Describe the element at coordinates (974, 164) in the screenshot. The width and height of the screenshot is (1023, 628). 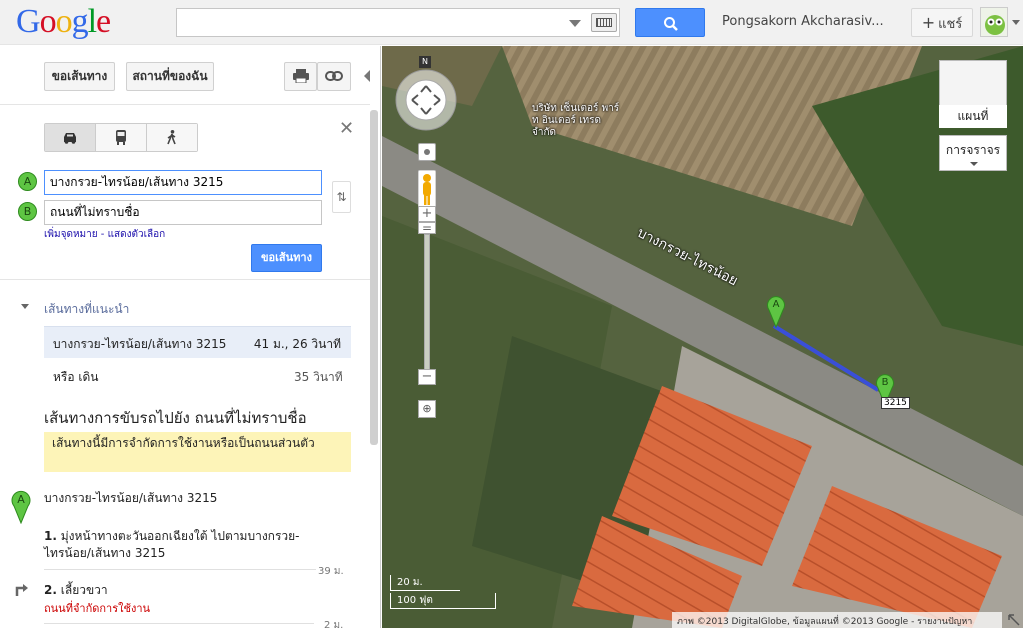
I see `chevron-down-icon` at that location.